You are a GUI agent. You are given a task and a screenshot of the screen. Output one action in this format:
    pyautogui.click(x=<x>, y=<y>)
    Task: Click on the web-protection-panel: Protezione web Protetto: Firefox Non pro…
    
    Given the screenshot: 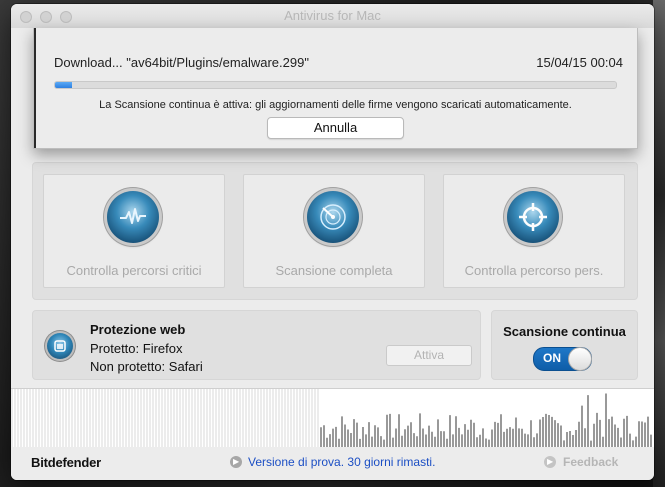 What is the action you would take?
    pyautogui.click(x=256, y=345)
    